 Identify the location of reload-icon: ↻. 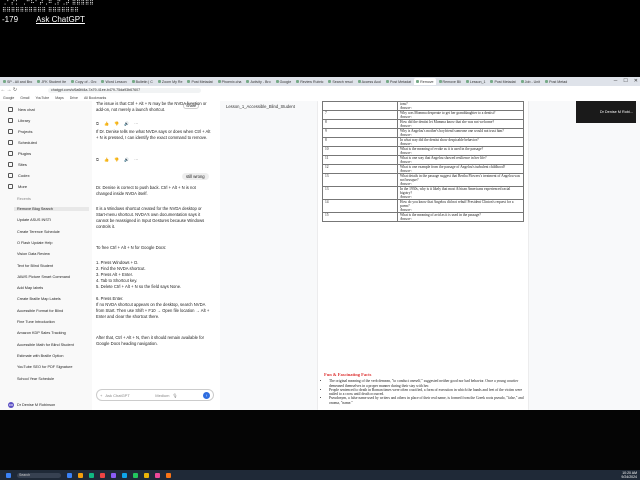
(15, 90).